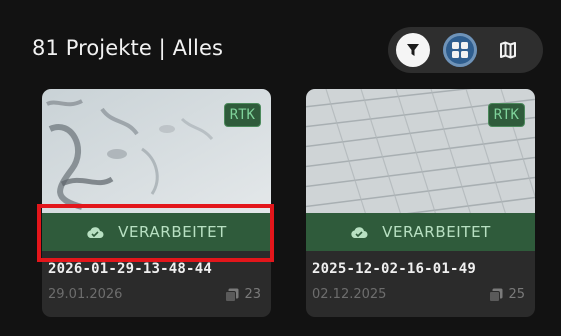 The height and width of the screenshot is (336, 561). Describe the element at coordinates (349, 294) in the screenshot. I see `project-date: 02.12.2025` at that location.